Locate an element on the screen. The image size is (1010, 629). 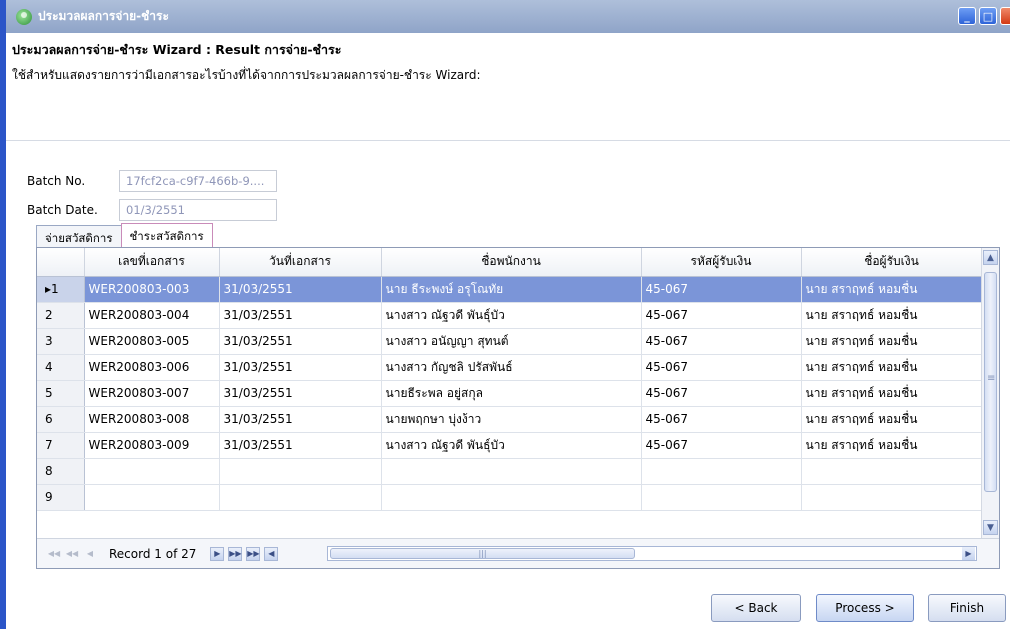
cell-employee: นางสาว อนัญญา สุทนต์ is located at coordinates (511, 341).